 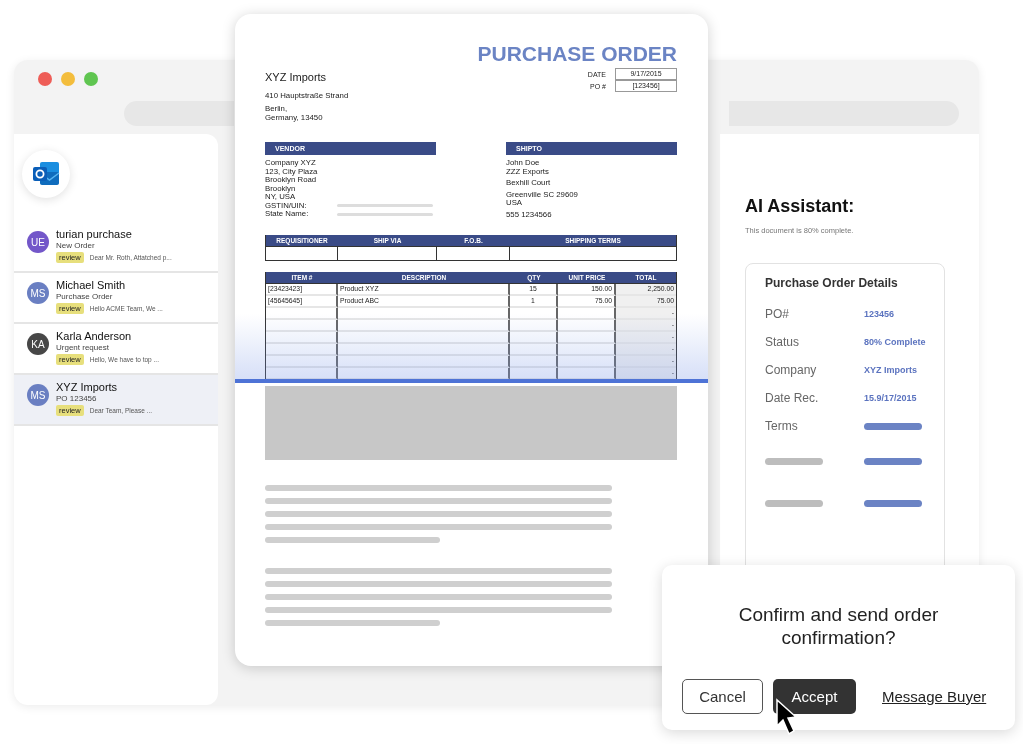 What do you see at coordinates (38, 242) in the screenshot?
I see `avatar: UE` at bounding box center [38, 242].